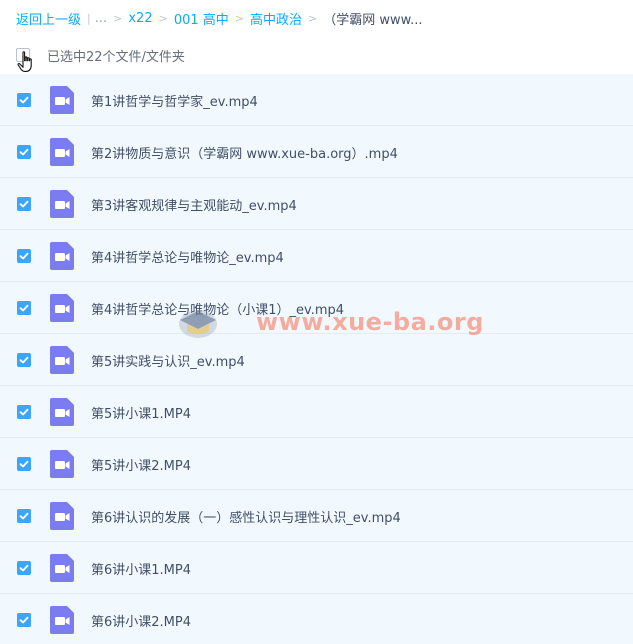  Describe the element at coordinates (187, 256) in the screenshot. I see `file-name: 第4讲哲学总论与唯物论_ev.mp4` at that location.